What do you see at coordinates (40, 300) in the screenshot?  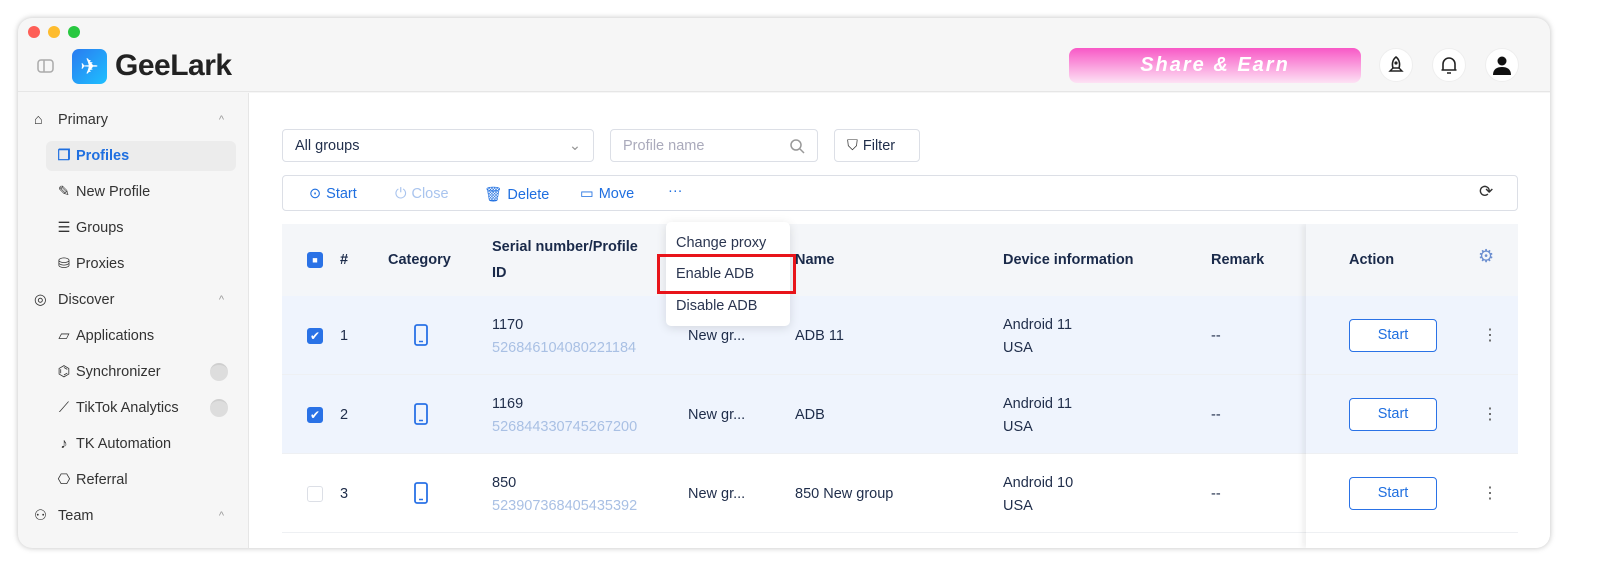 I see `discover-icon: ◎` at bounding box center [40, 300].